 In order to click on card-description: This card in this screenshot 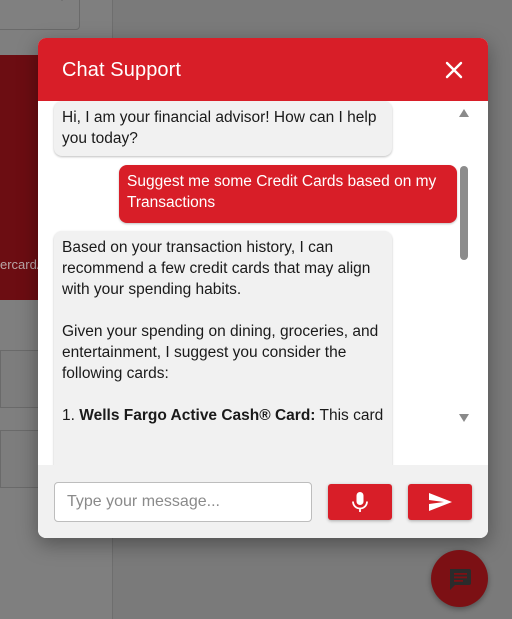, I will do `click(349, 415)`.